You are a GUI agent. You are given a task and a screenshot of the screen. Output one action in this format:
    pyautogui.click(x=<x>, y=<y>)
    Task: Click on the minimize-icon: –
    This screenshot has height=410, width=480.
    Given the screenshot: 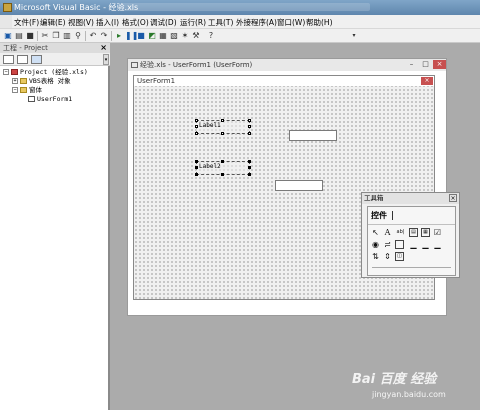 What is the action you would take?
    pyautogui.click(x=411, y=64)
    